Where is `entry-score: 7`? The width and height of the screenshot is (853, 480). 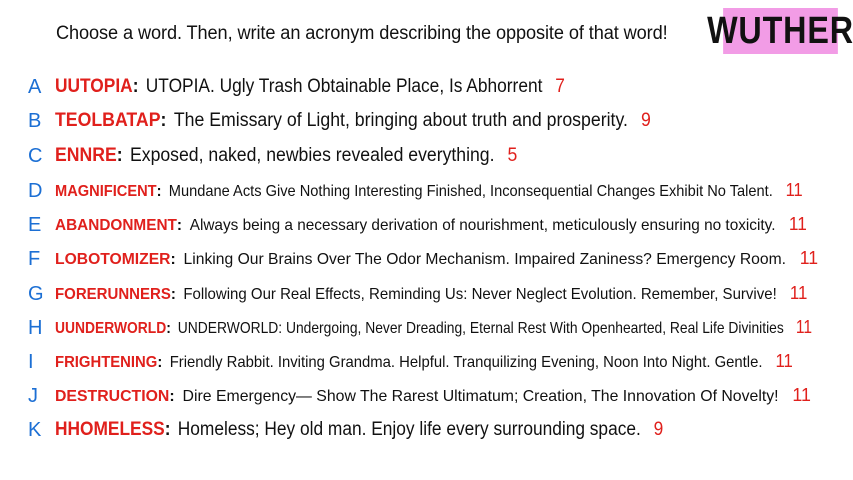
entry-score: 7 is located at coordinates (560, 86).